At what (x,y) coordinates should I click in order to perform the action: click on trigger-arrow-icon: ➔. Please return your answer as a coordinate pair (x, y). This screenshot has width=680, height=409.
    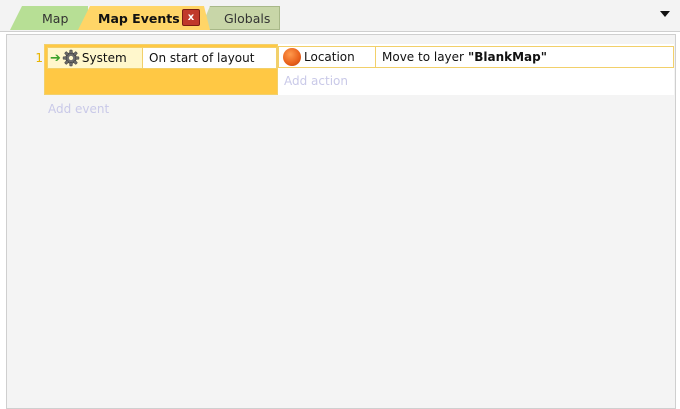
    Looking at the image, I should click on (55, 58).